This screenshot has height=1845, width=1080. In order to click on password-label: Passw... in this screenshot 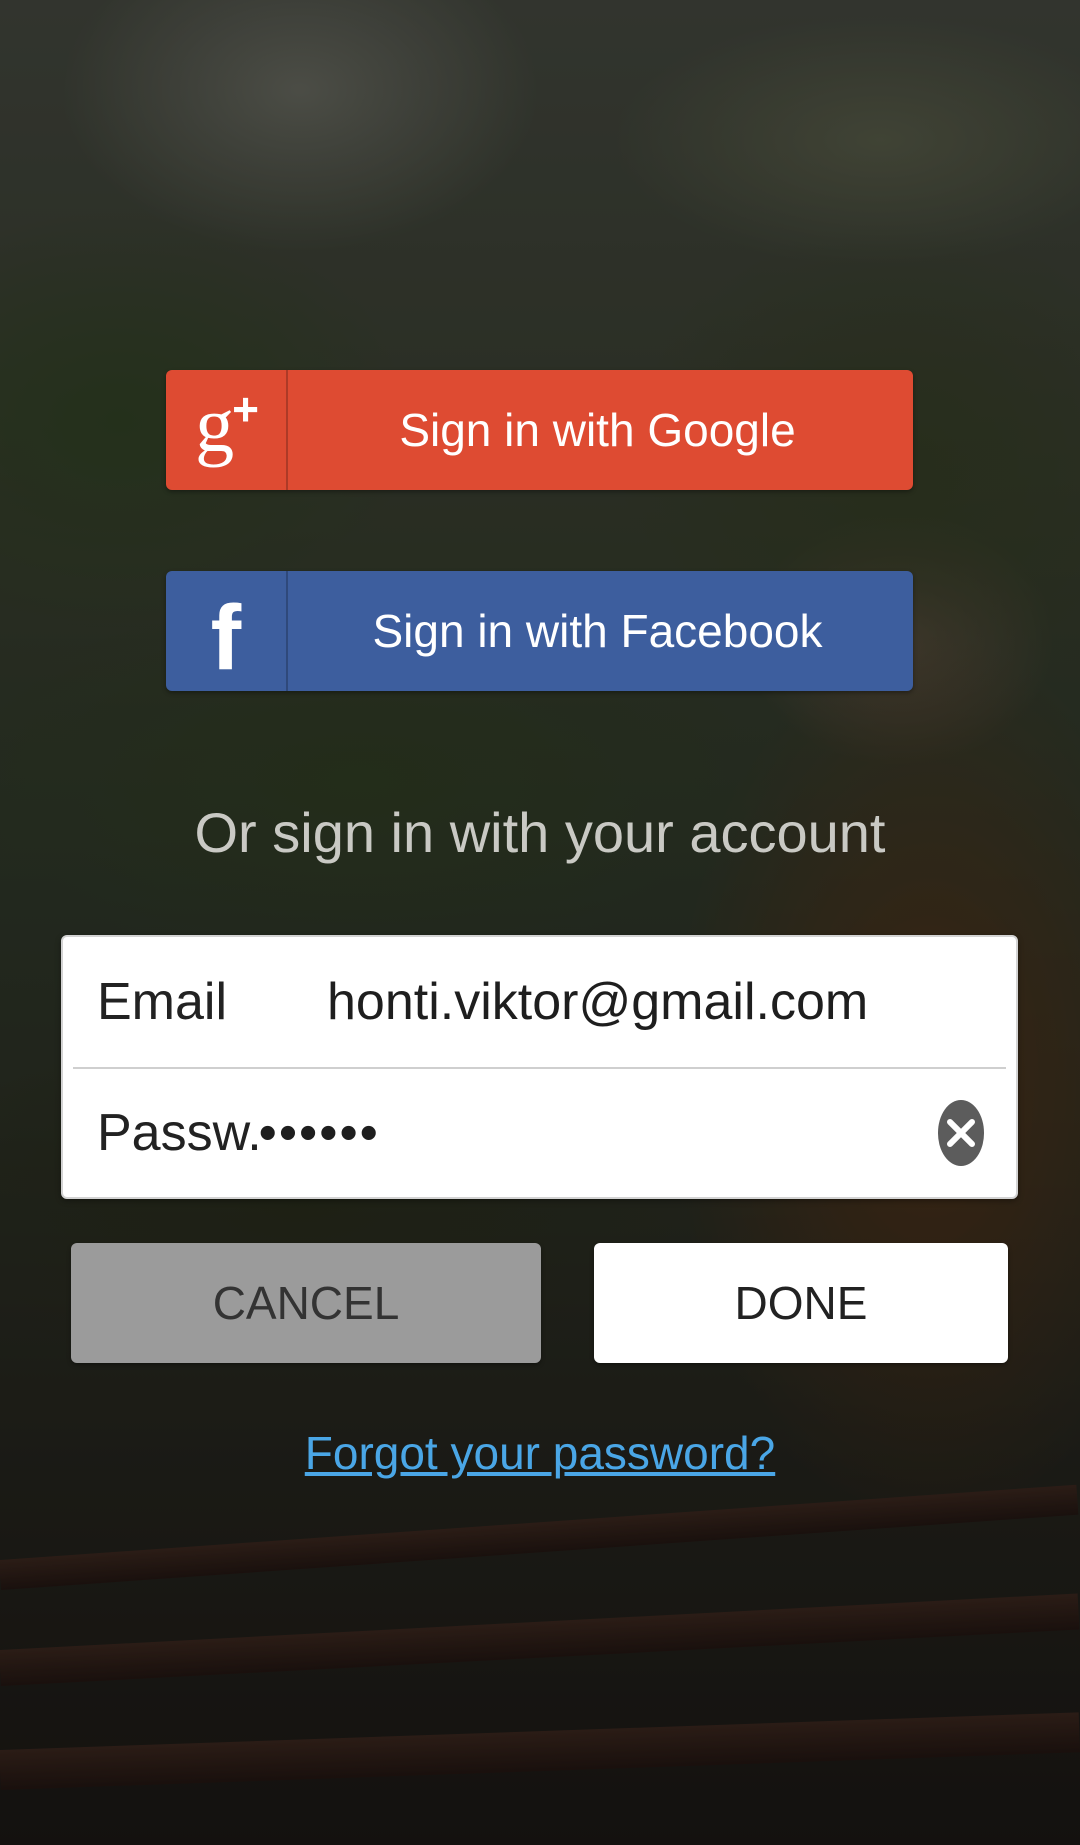, I will do `click(178, 1133)`.